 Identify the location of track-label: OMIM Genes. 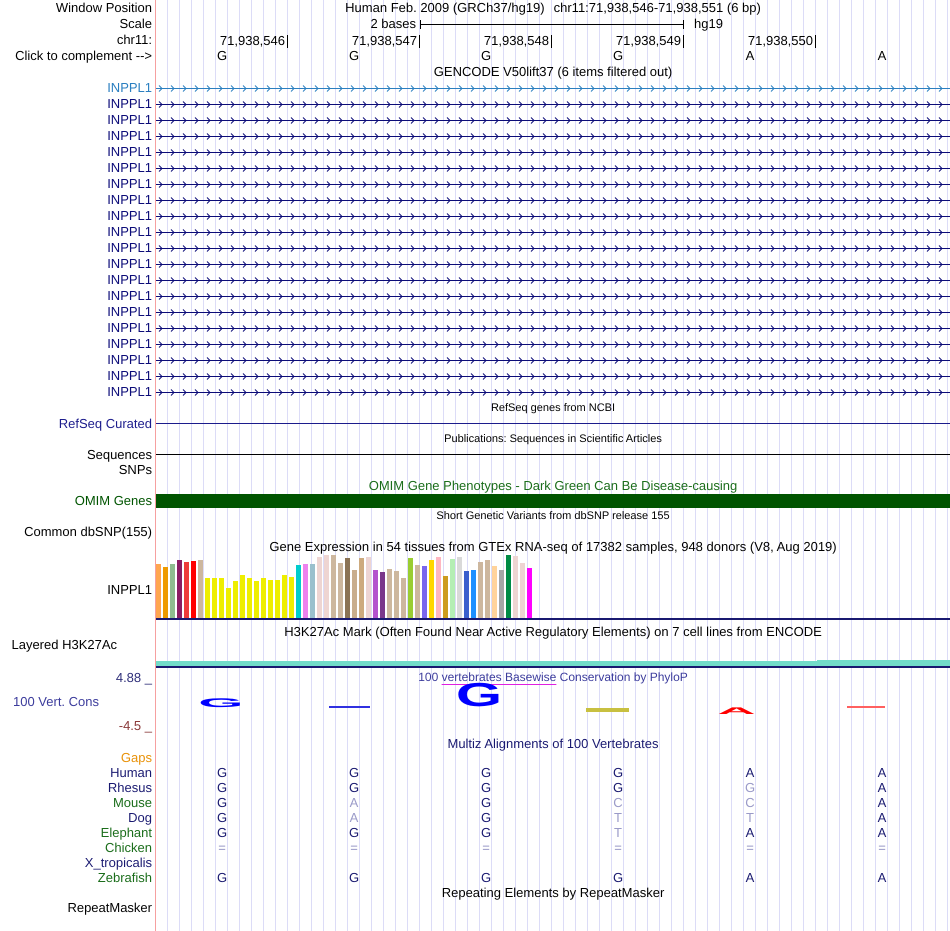
(113, 501).